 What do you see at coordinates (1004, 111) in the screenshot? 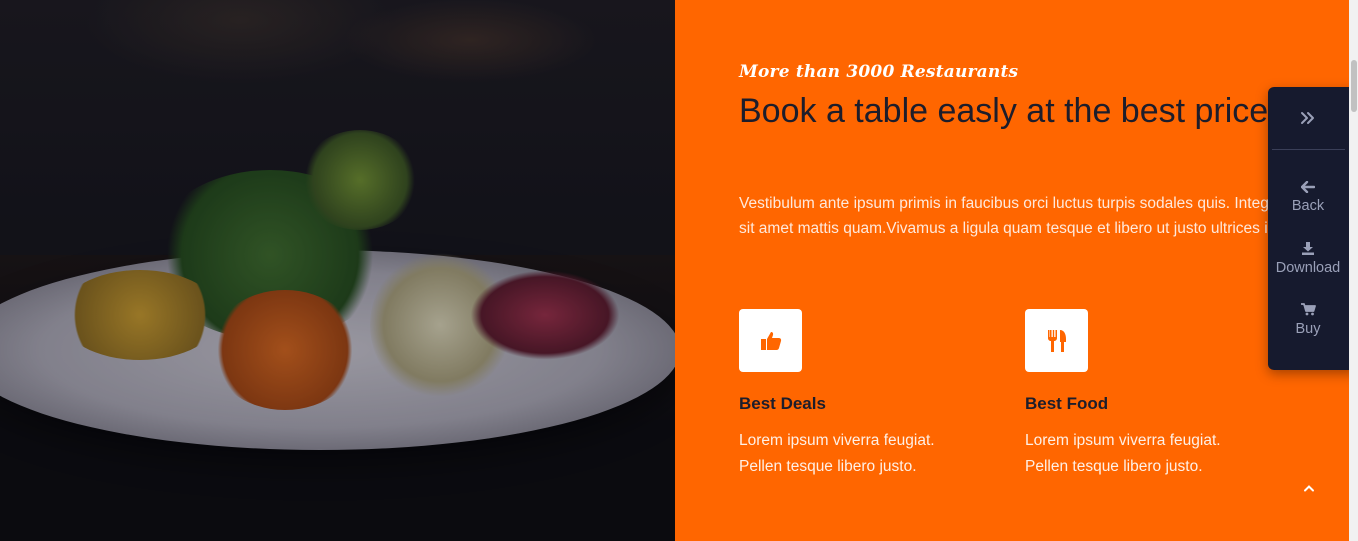
I see `section-headline: Book a table easly at the best price` at bounding box center [1004, 111].